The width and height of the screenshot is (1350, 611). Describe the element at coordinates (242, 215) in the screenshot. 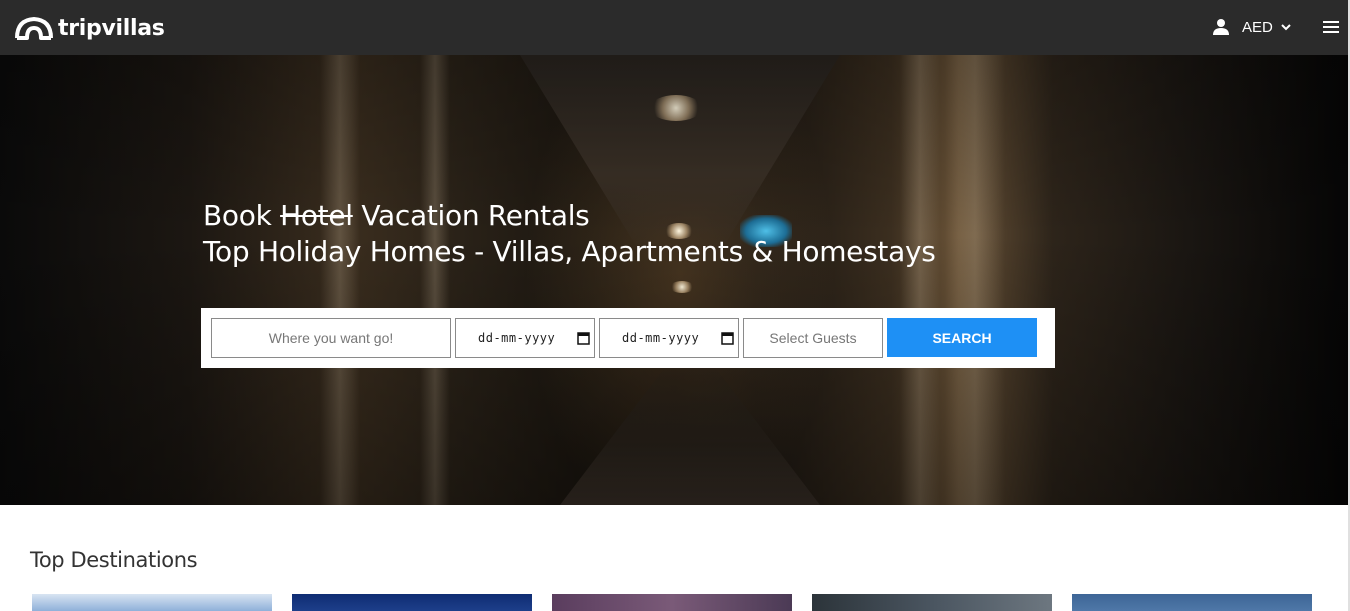

I see `hero-line-1-before: Book` at that location.